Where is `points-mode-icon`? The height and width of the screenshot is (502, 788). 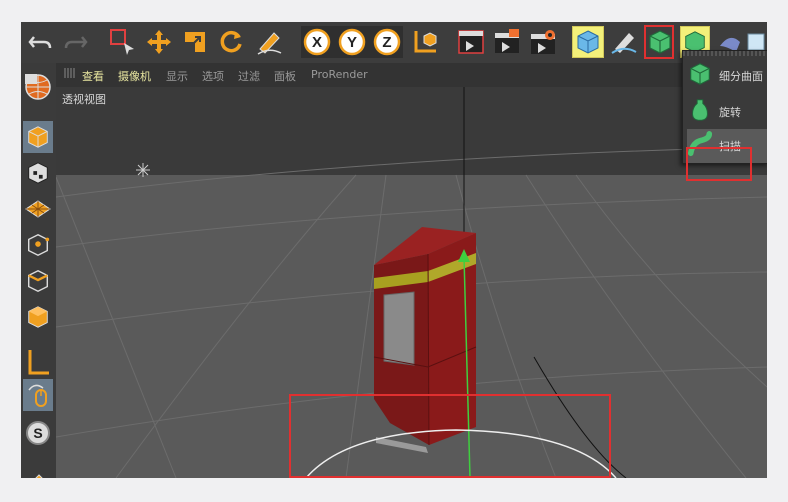
points-mode-icon is located at coordinates (38, 245).